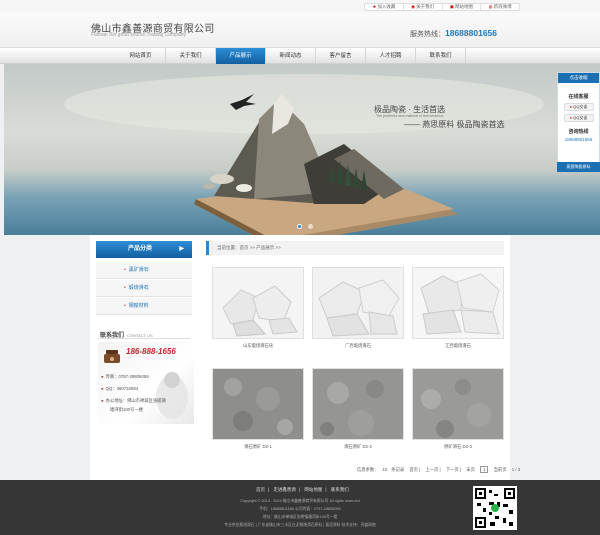  I want to click on star-icon: ★, so click(374, 6).